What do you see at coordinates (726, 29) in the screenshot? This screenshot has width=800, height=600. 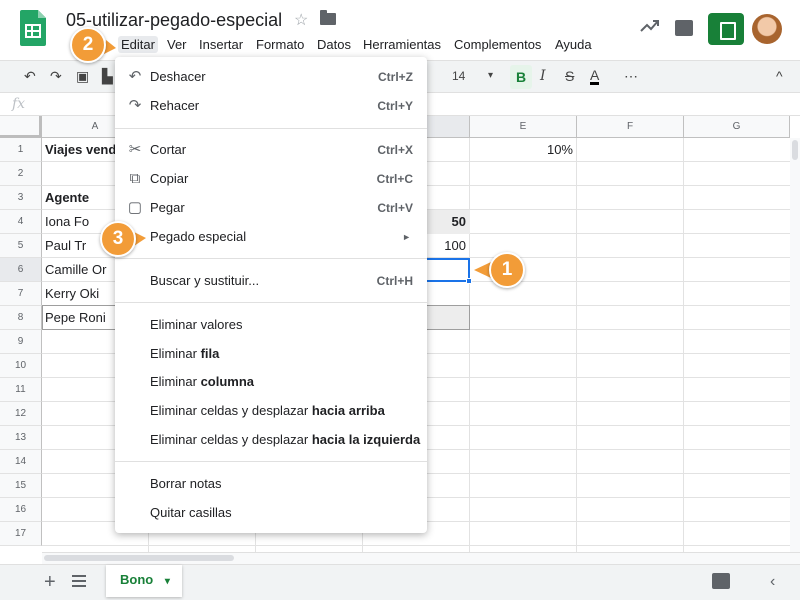 I see `share-button` at bounding box center [726, 29].